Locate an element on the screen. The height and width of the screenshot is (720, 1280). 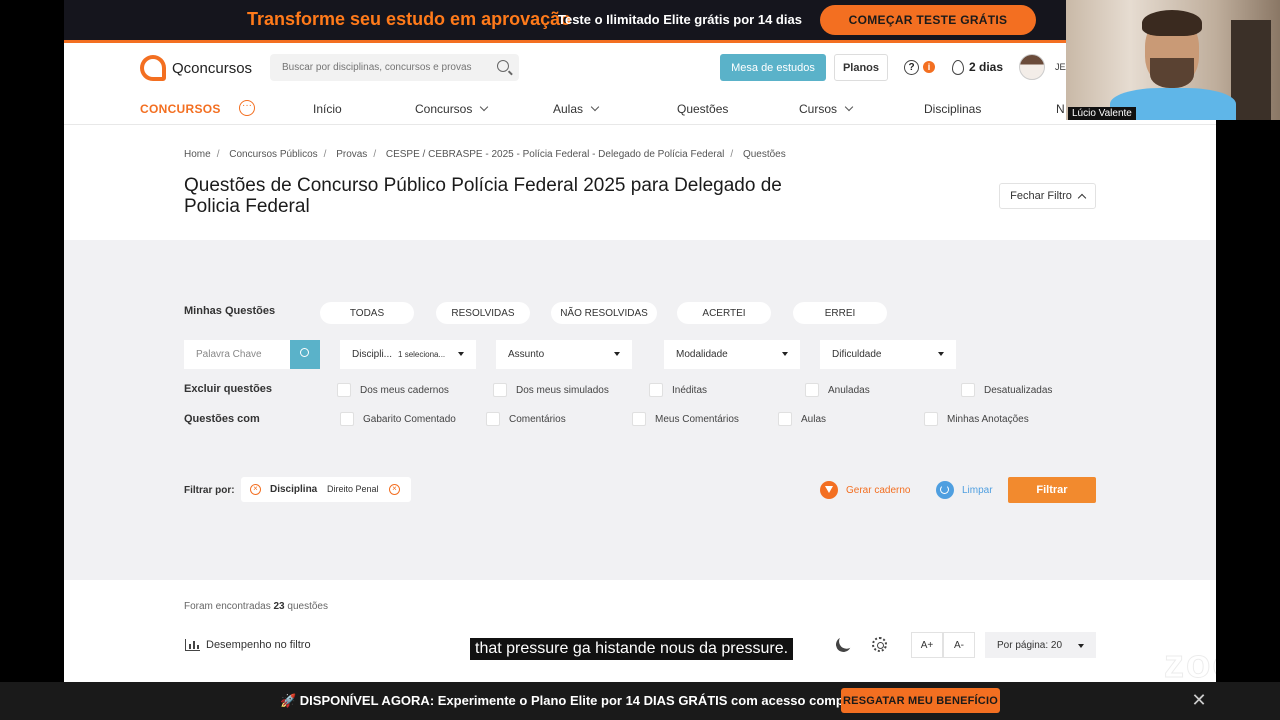
filter-resolvidas: RESOLVIDAS is located at coordinates (483, 313).